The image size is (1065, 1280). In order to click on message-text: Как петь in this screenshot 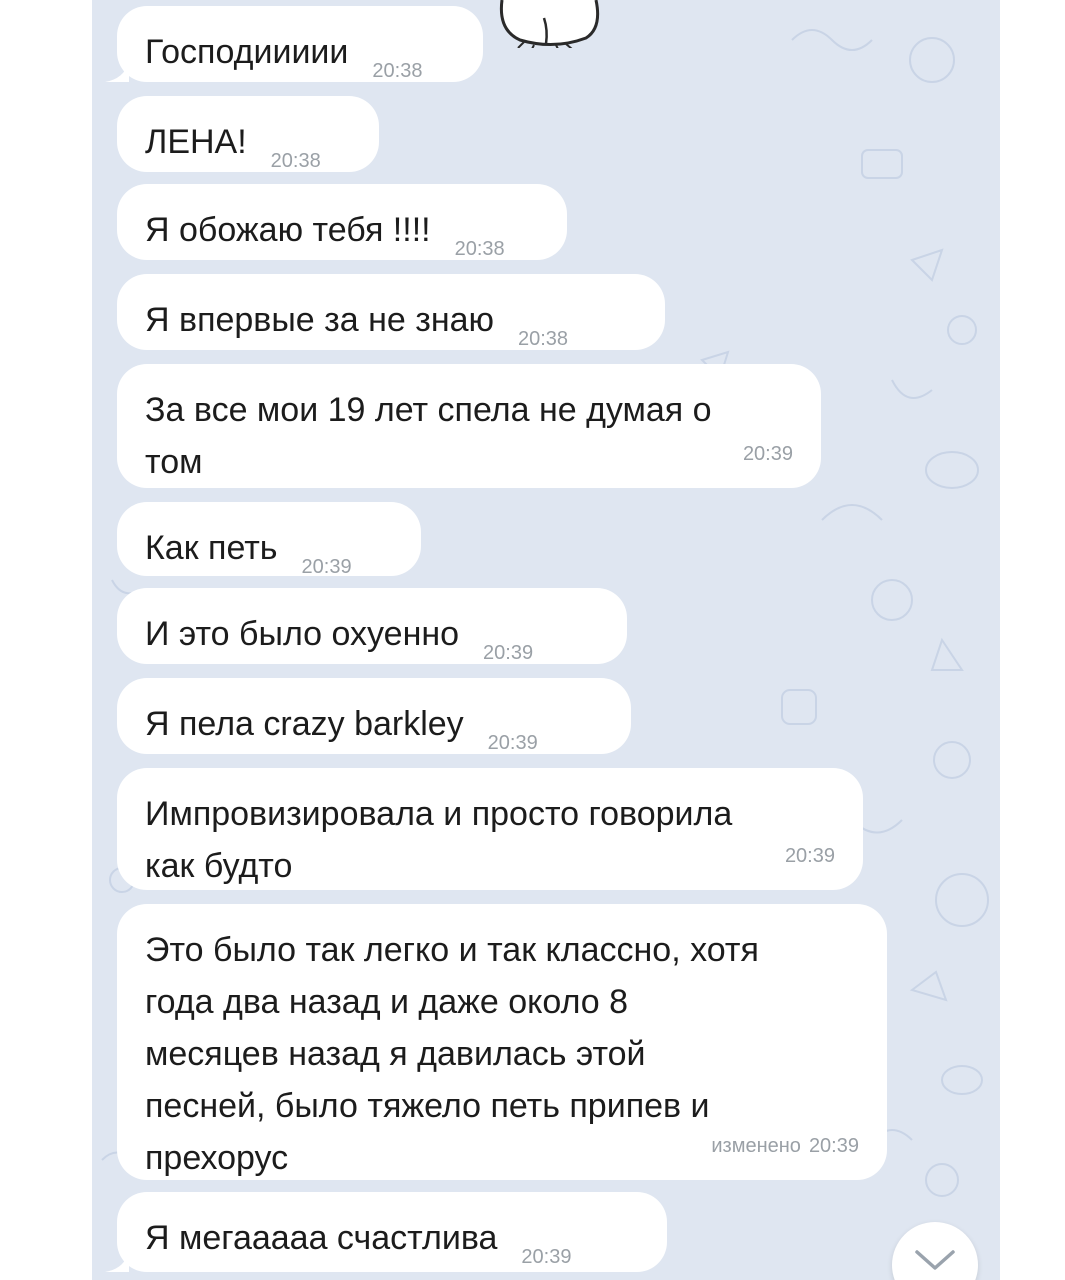, I will do `click(211, 548)`.